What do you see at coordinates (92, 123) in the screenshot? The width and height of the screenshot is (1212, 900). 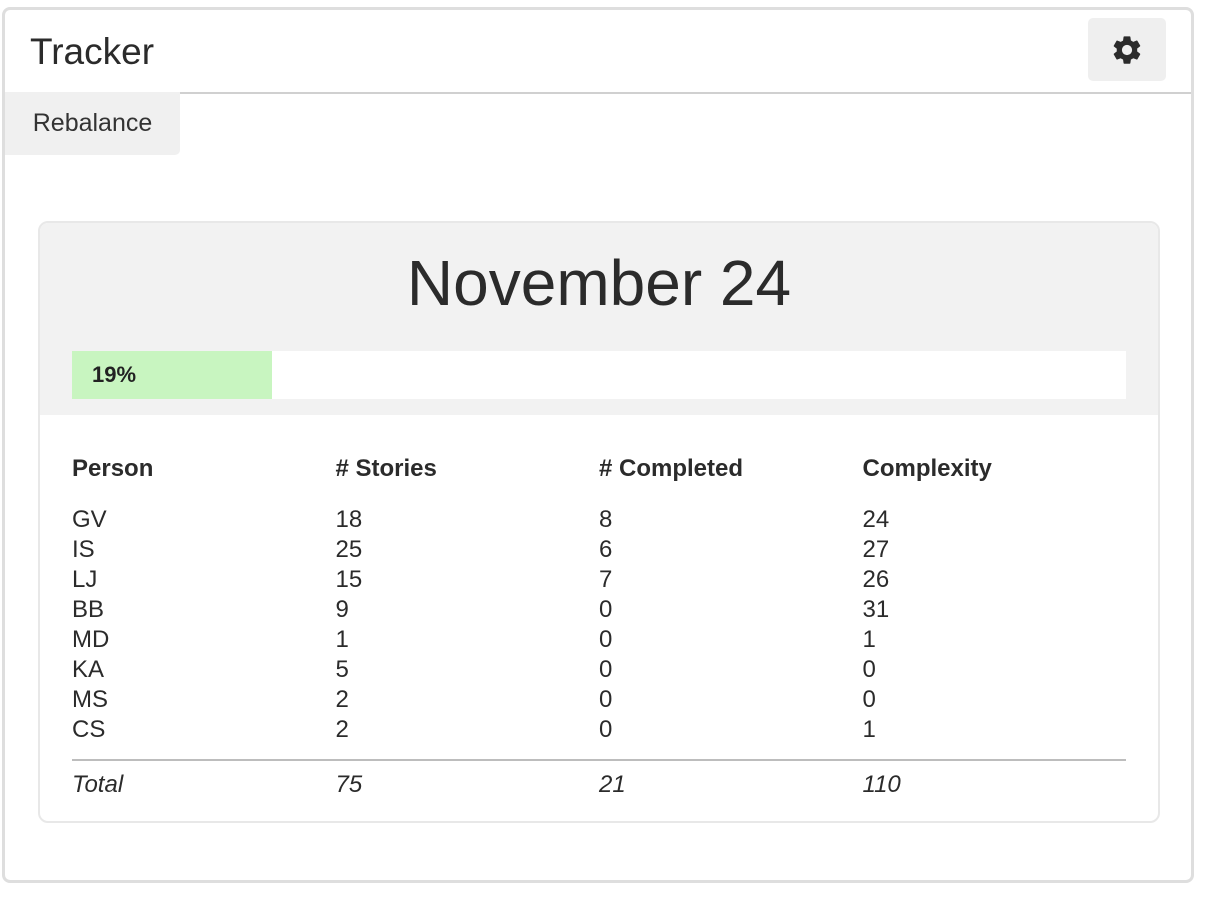 I see `rebalance-button: Rebalance` at bounding box center [92, 123].